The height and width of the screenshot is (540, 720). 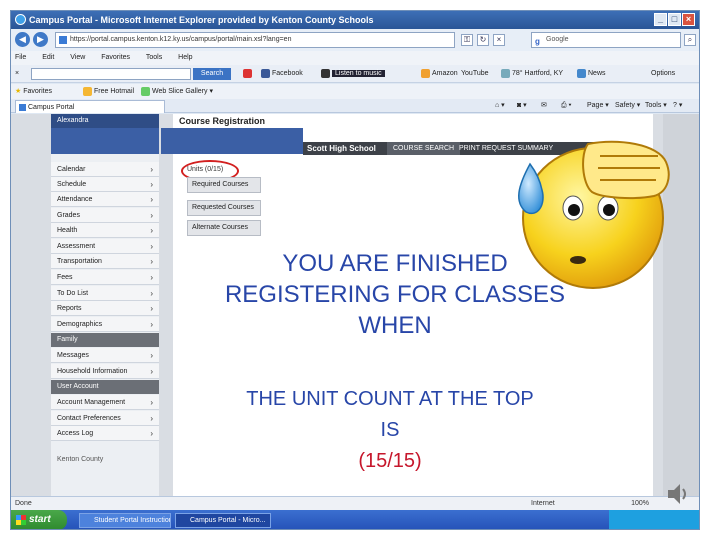 What do you see at coordinates (105, 355) in the screenshot?
I see `sidebar-item-messages: Messages ›` at bounding box center [105, 355].